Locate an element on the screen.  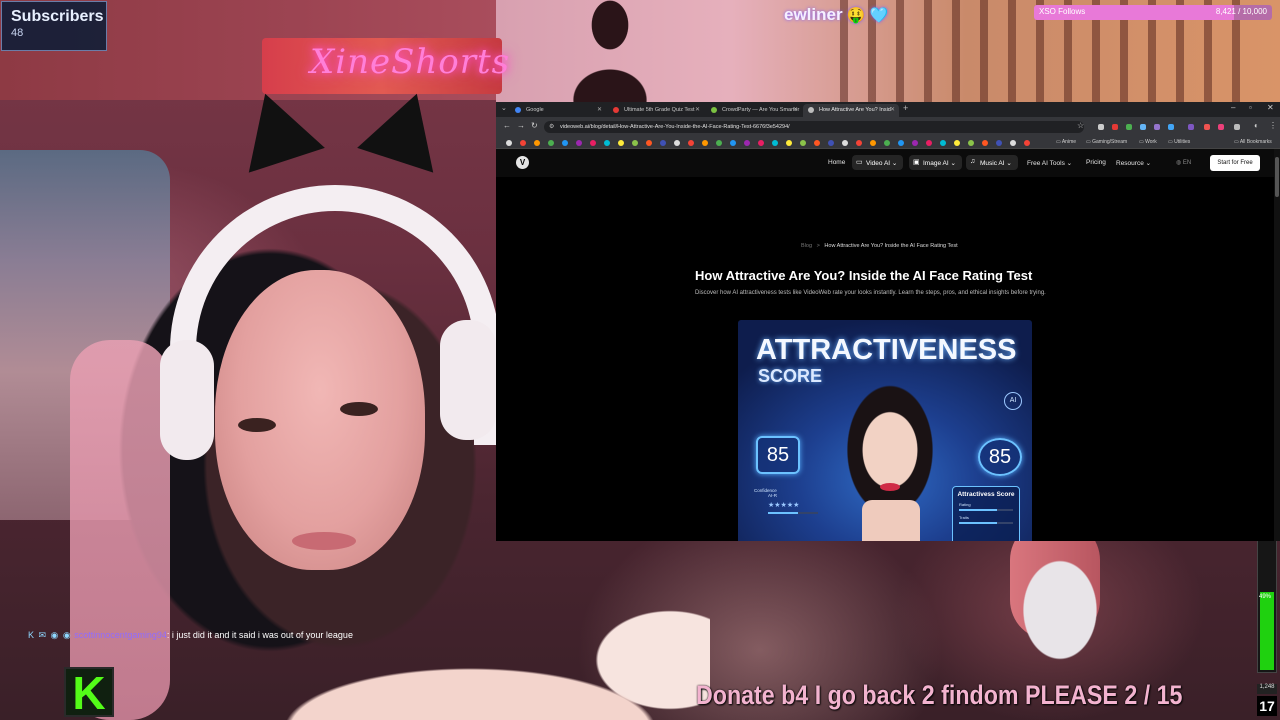
neon-sign-text: XineShorts is located at coordinates (410, 62).